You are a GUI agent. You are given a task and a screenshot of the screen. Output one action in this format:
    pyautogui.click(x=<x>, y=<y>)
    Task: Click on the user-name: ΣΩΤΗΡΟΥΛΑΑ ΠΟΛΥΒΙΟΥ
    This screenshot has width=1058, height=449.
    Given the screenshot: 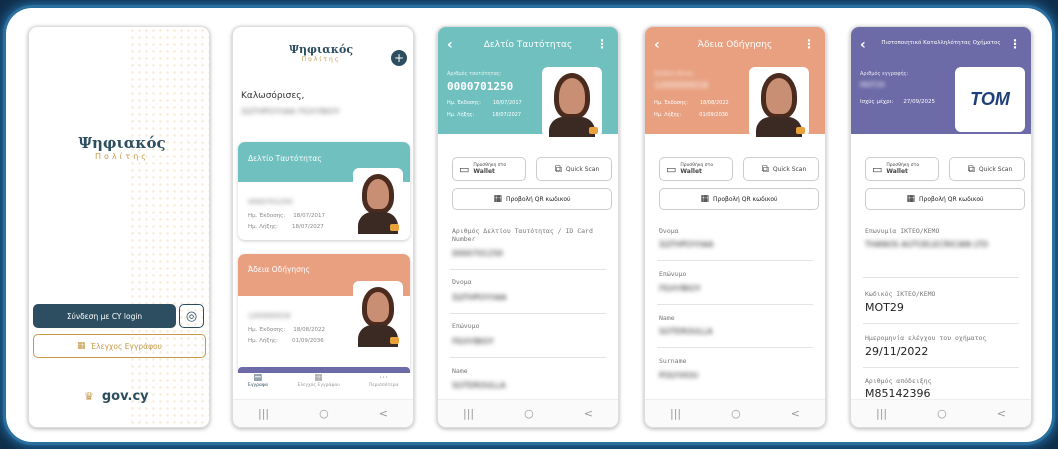 What is the action you would take?
    pyautogui.click(x=290, y=111)
    